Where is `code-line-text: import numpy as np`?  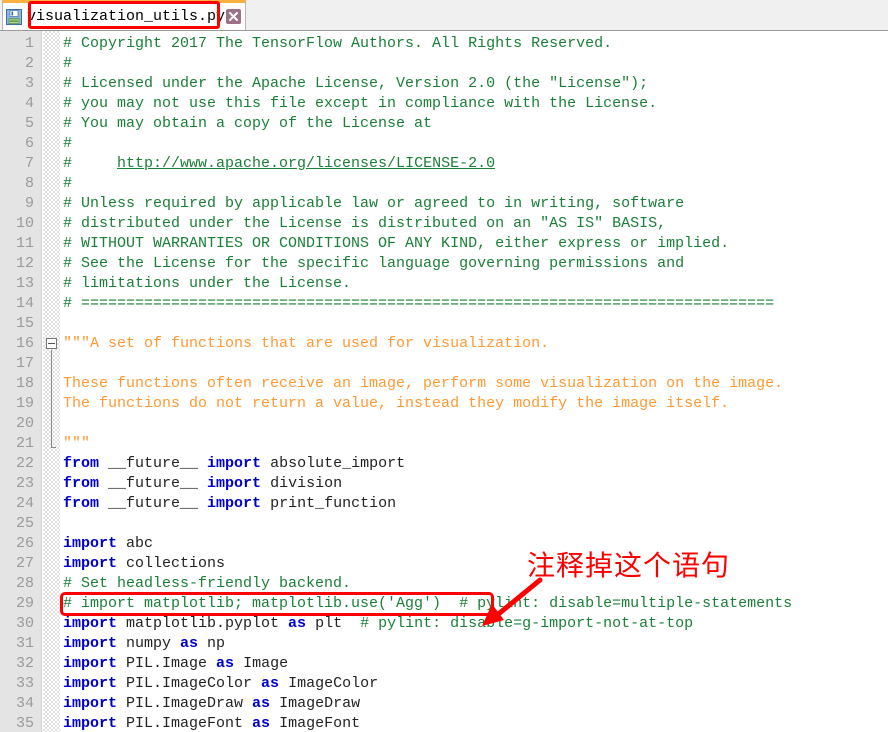 code-line-text: import numpy as np is located at coordinates (144, 644).